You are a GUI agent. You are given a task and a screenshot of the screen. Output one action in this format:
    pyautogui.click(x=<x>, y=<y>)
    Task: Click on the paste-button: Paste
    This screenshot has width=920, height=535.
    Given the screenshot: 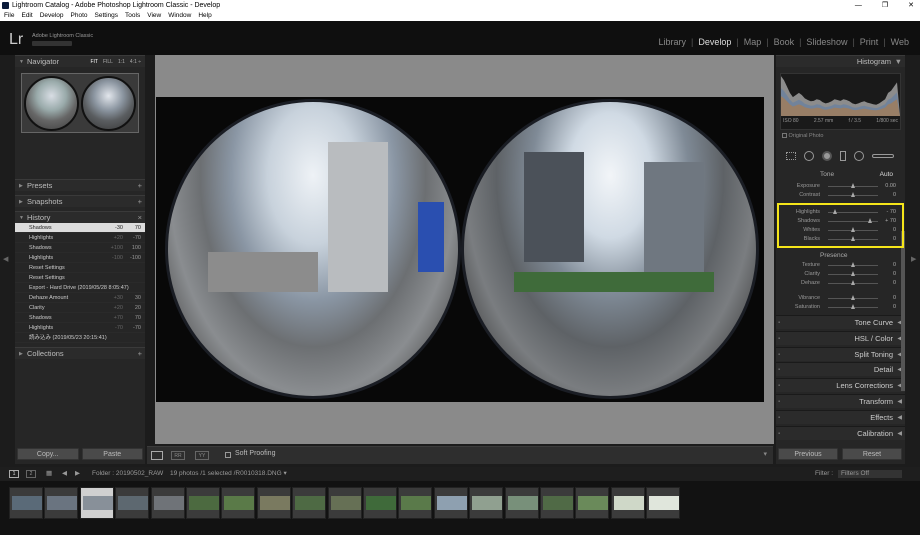 What is the action you would take?
    pyautogui.click(x=112, y=454)
    